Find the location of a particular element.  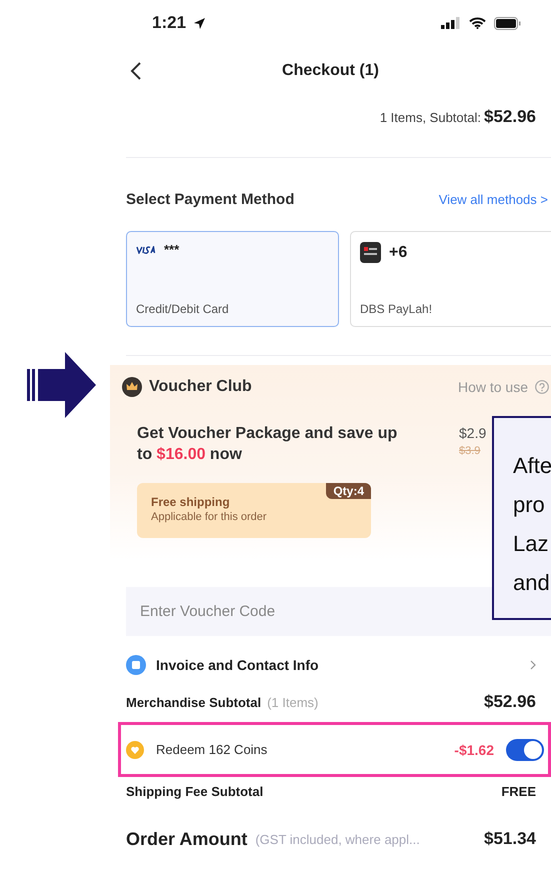

row-value: $51.34 is located at coordinates (510, 839).